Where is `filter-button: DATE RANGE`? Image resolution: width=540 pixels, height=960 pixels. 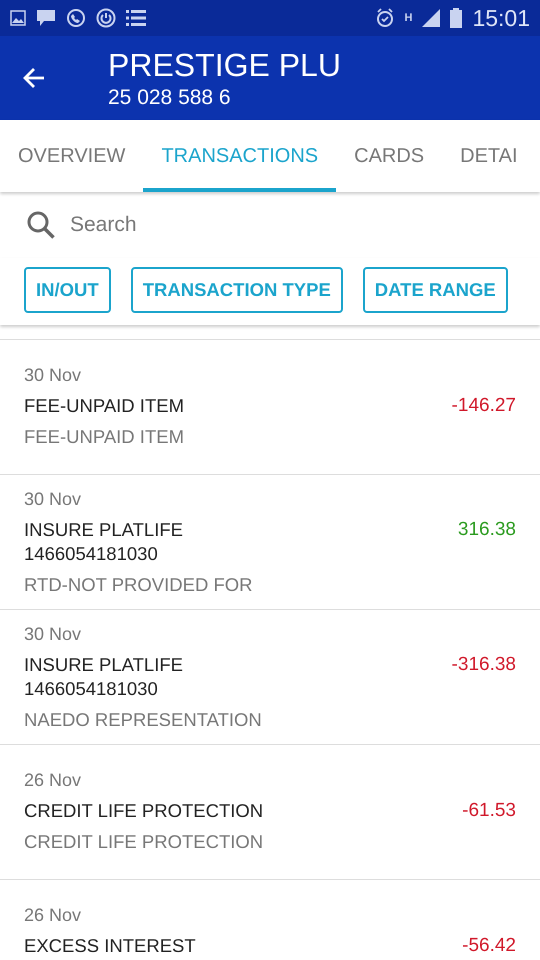
filter-button: DATE RANGE is located at coordinates (435, 290).